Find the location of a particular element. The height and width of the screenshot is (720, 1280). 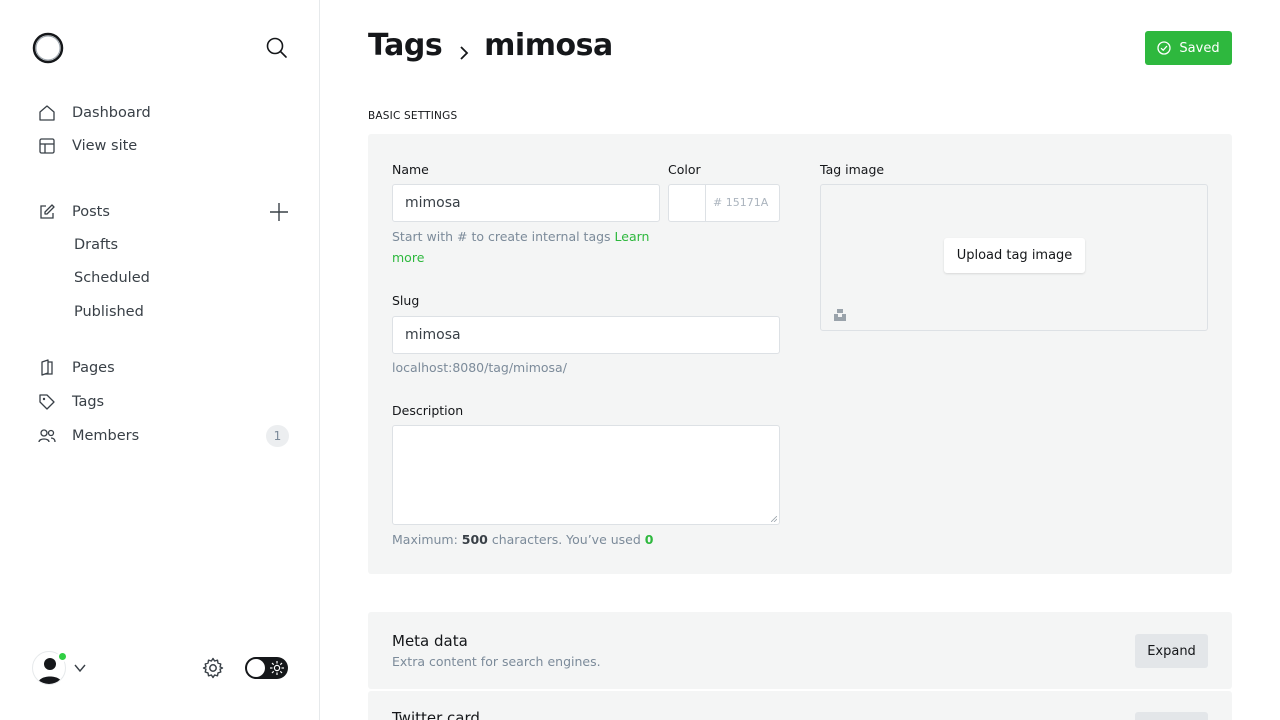

tag-image-dropzone: Upload tag image is located at coordinates (1014, 257).